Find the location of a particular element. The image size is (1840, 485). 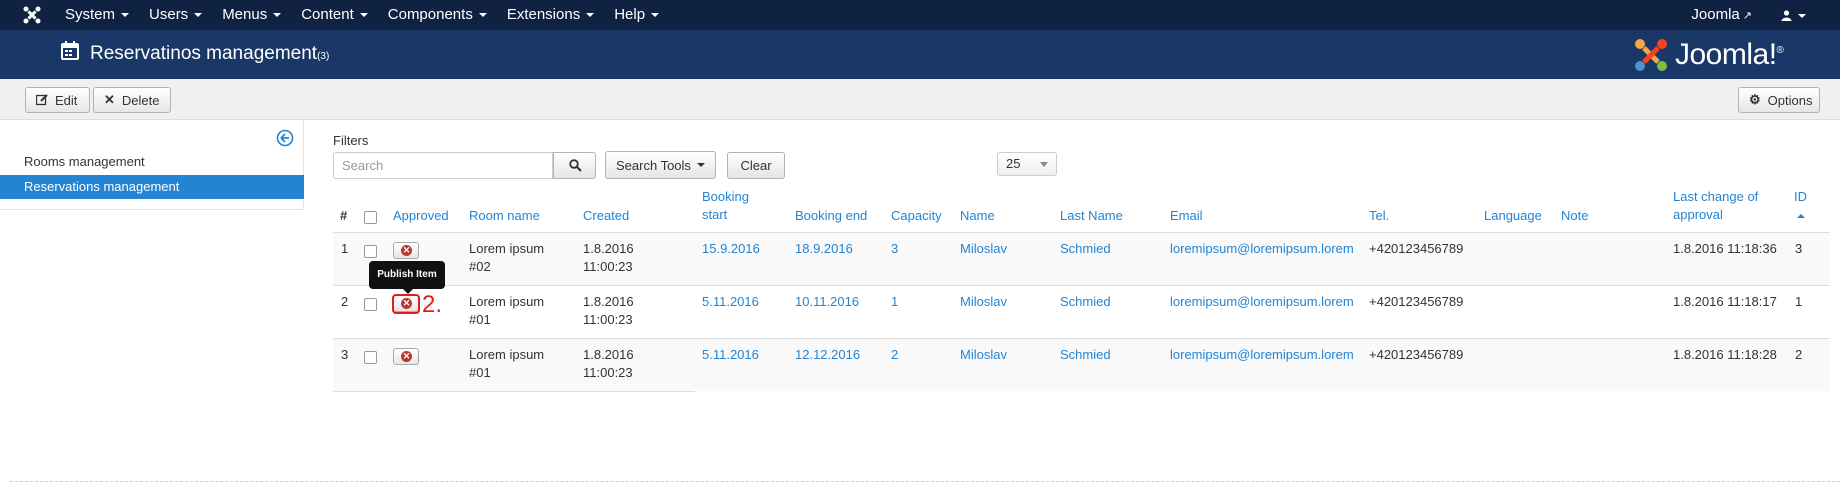

col-header-last-name: Last Name is located at coordinates (1091, 216).